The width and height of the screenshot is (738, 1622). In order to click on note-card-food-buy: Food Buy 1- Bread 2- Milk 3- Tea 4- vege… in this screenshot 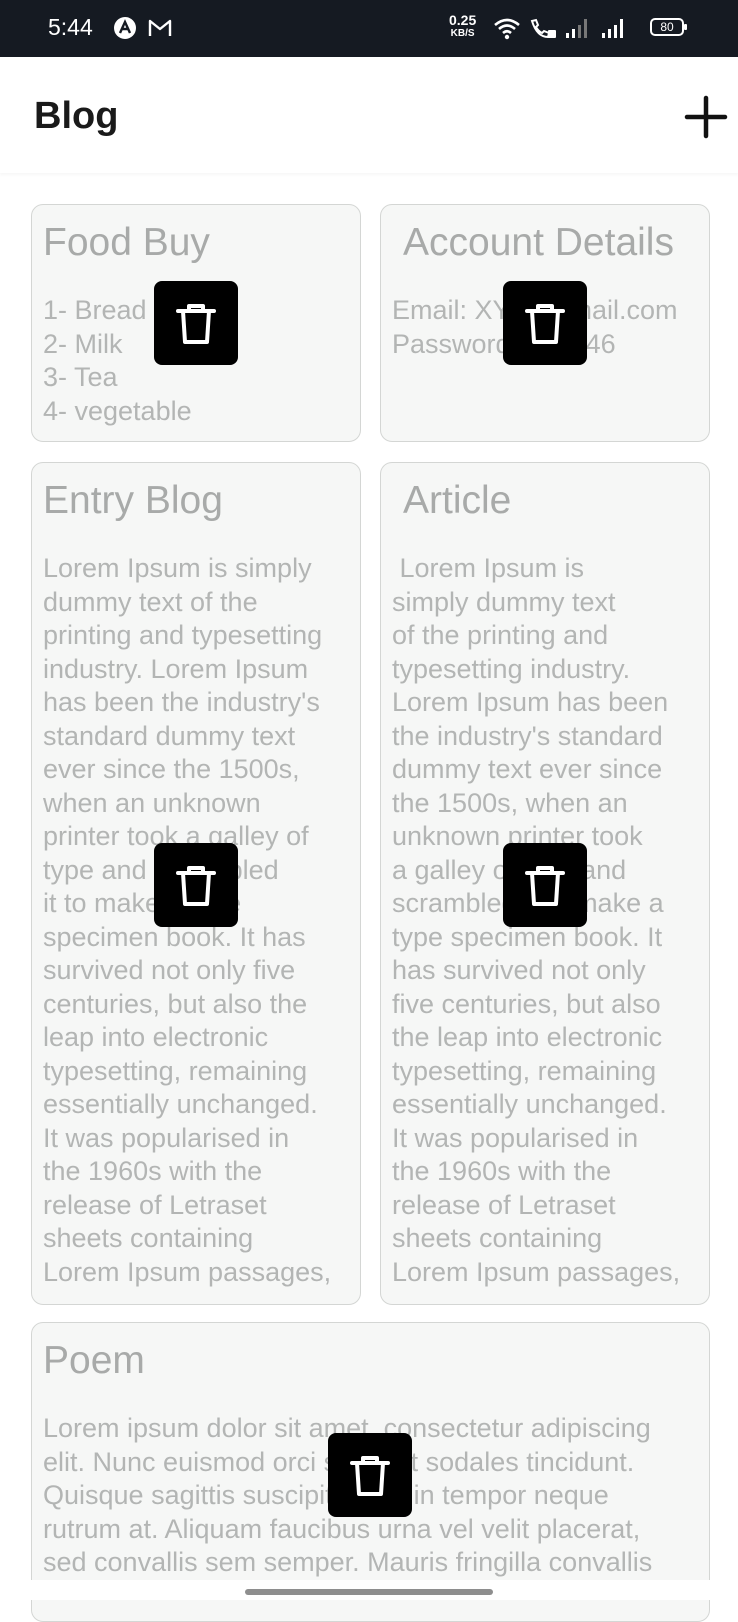, I will do `click(196, 323)`.